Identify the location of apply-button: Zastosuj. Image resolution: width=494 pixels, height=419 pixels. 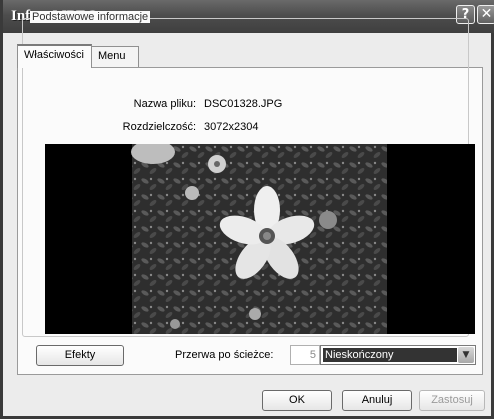
(452, 400).